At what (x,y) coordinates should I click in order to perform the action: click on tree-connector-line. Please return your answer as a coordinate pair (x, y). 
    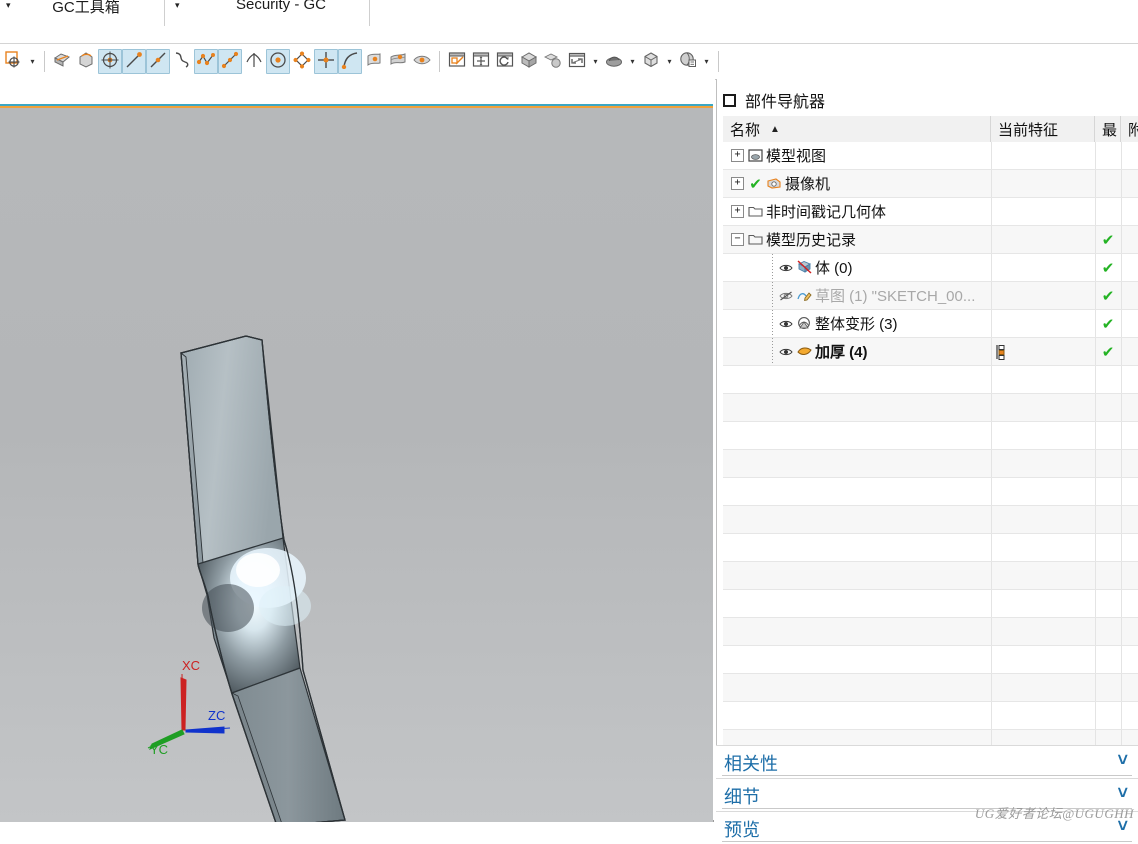
    Looking at the image, I should click on (772, 295).